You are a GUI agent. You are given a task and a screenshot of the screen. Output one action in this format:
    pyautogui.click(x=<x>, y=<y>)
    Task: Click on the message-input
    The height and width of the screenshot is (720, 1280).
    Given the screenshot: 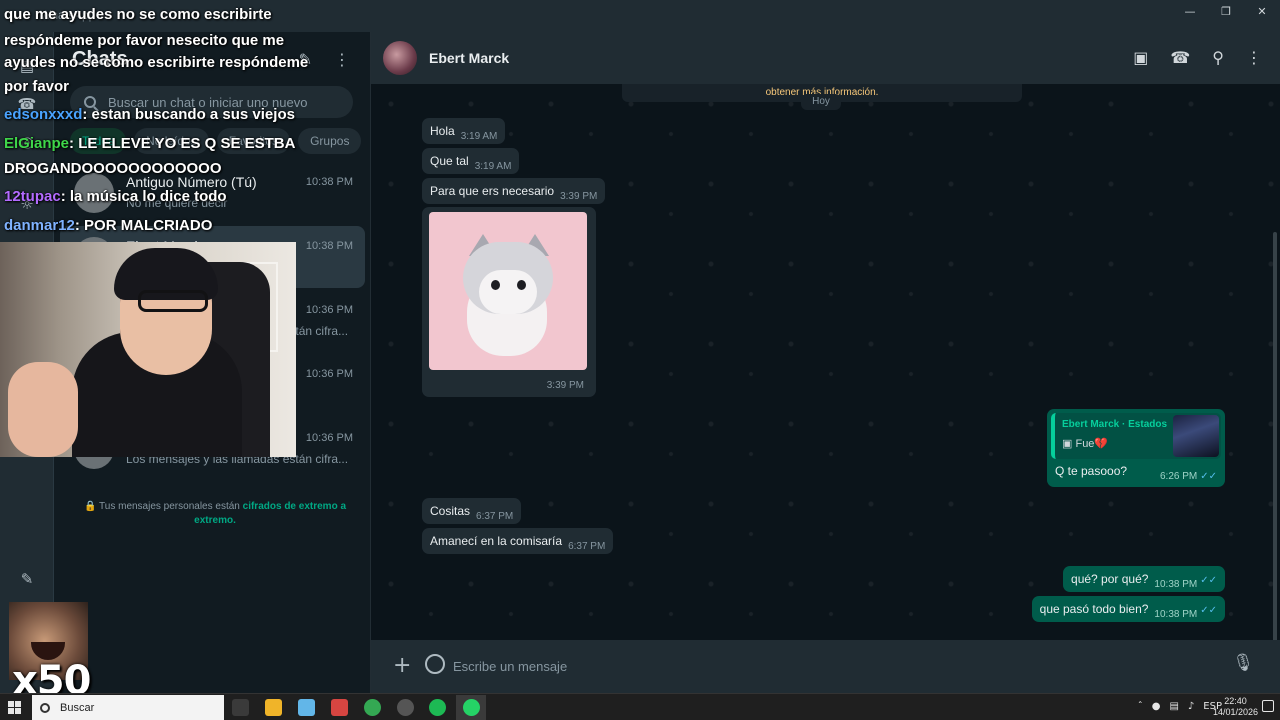 What is the action you would take?
    pyautogui.click(x=833, y=666)
    